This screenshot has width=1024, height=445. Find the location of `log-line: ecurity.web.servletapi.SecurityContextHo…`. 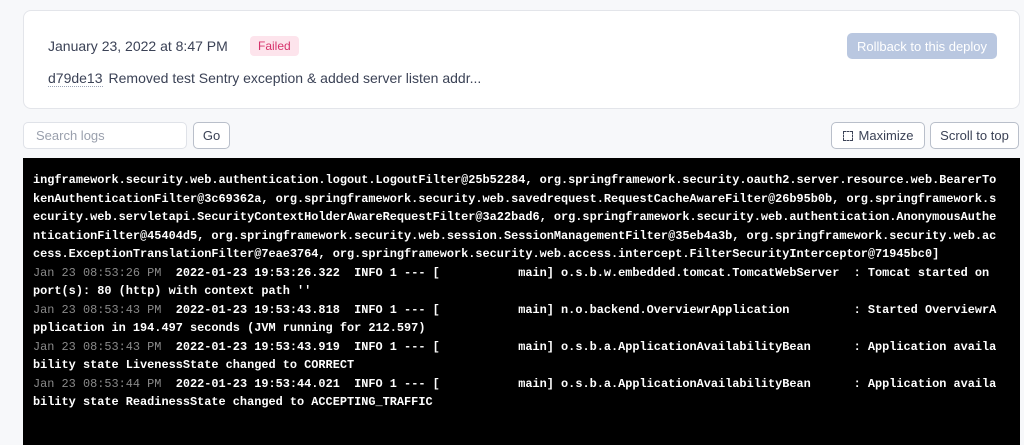

log-line: ecurity.web.servletapi.SecurityContextHo… is located at coordinates (514, 217).